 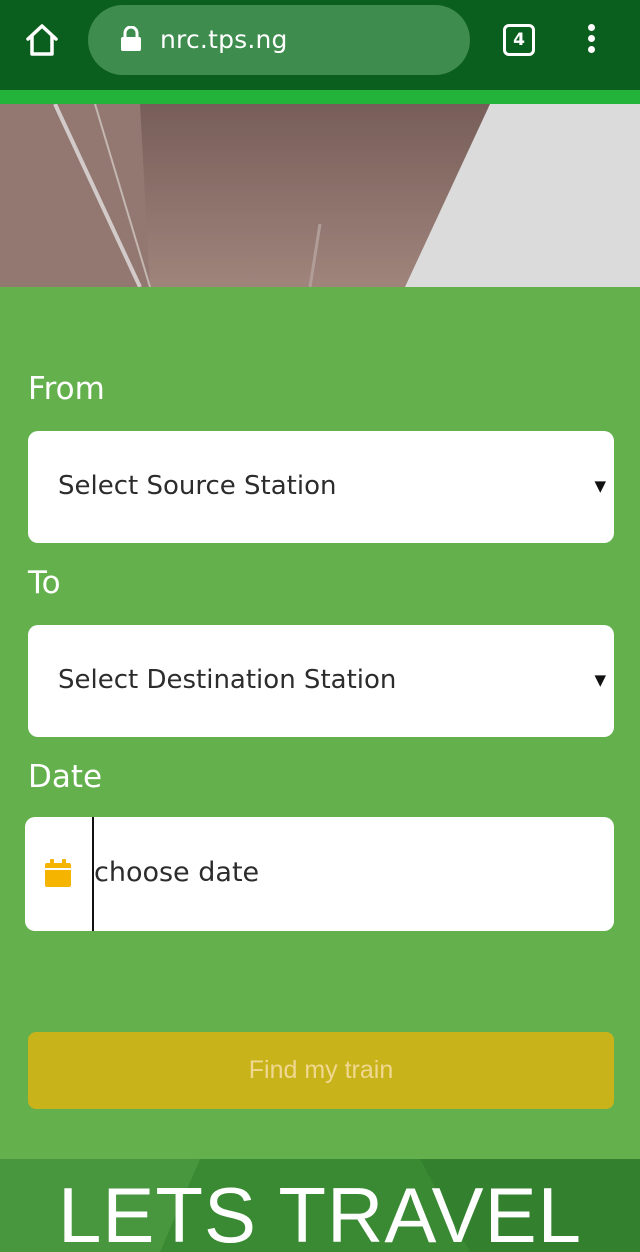 I want to click on destination-station-select: Select Destination Station ▼, so click(x=321, y=681).